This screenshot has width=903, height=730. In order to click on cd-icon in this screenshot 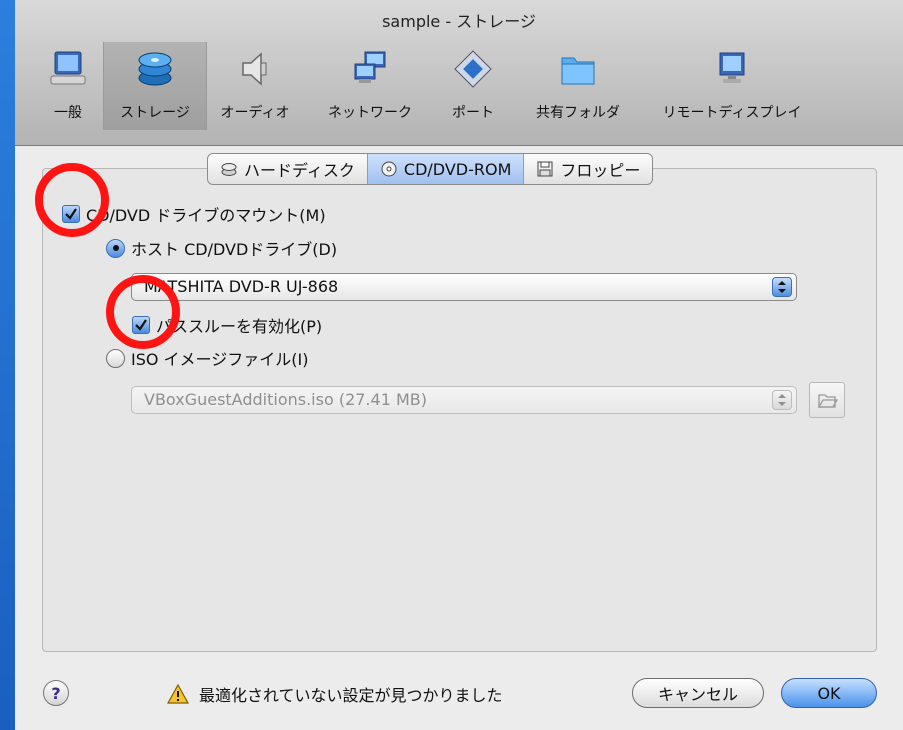, I will do `click(389, 169)`.